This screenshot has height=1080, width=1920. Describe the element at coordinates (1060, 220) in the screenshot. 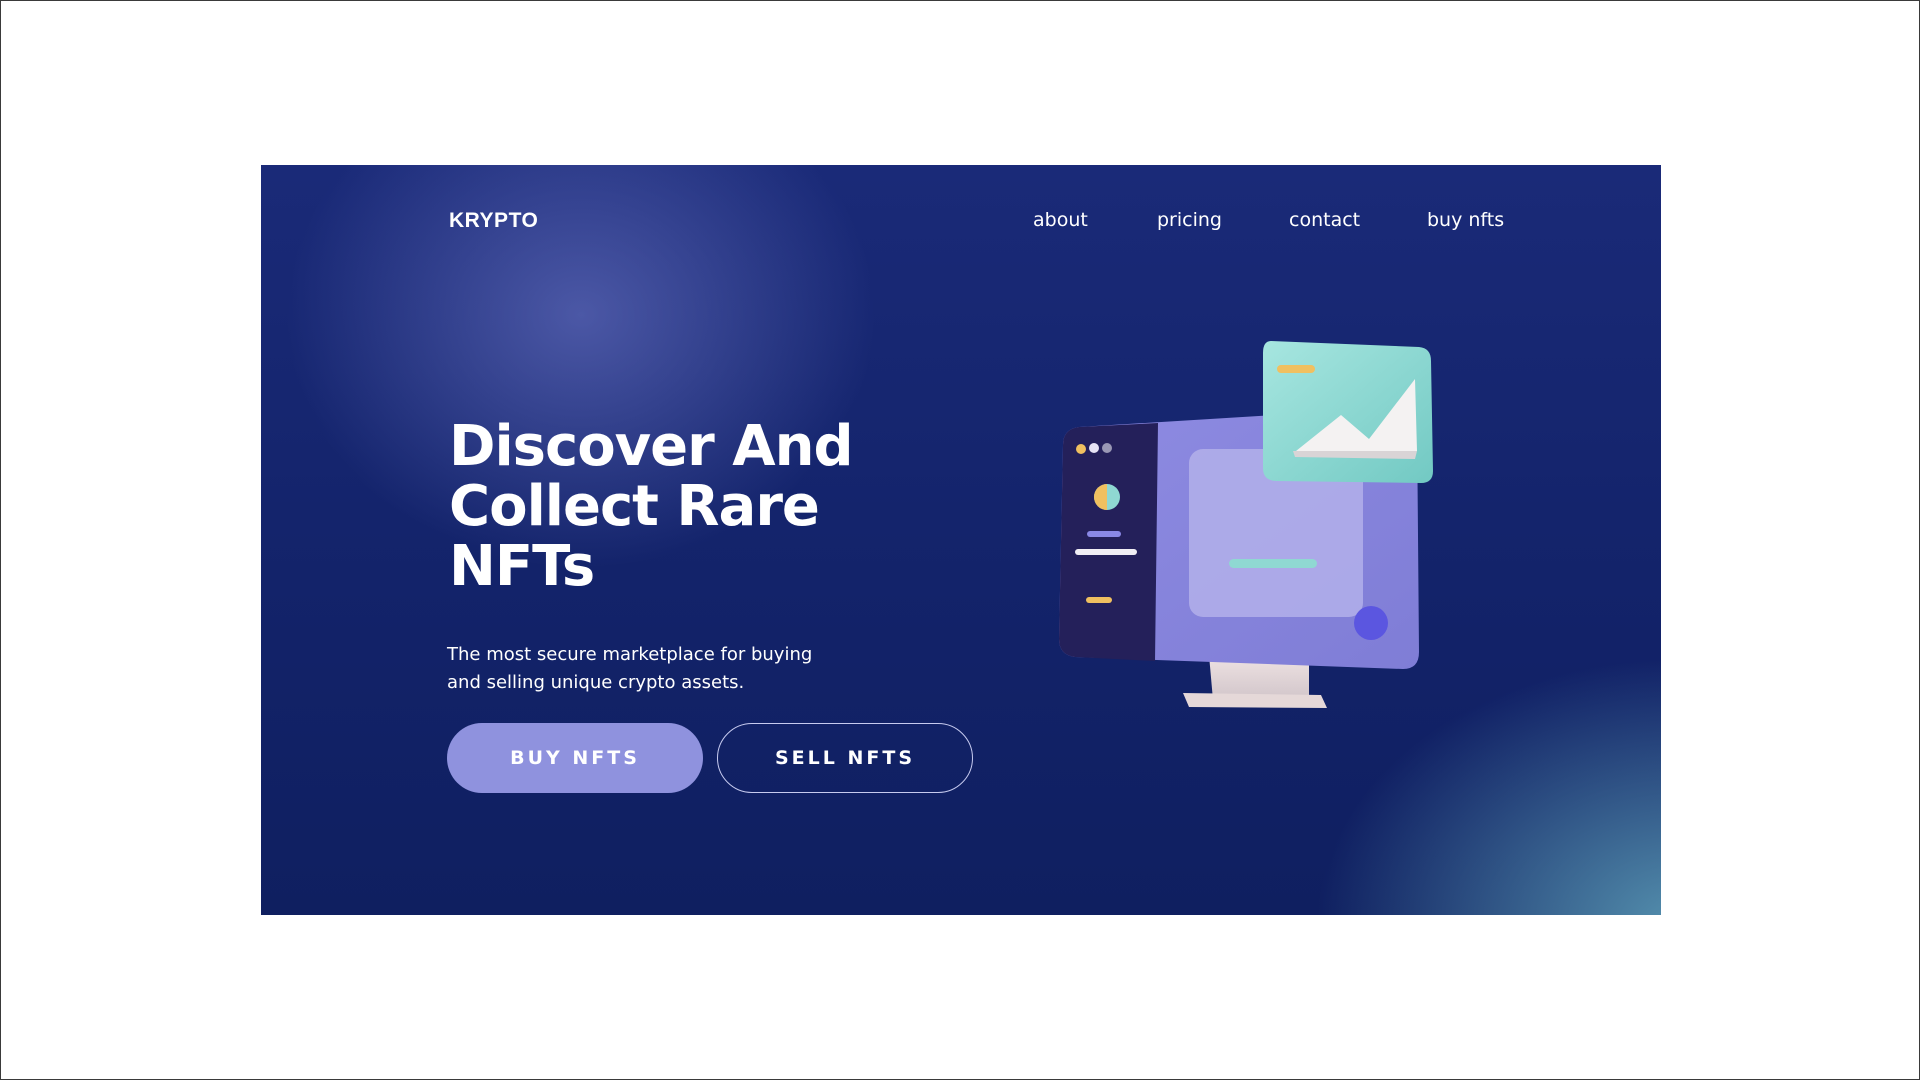

I see `nav-link-about: about` at that location.